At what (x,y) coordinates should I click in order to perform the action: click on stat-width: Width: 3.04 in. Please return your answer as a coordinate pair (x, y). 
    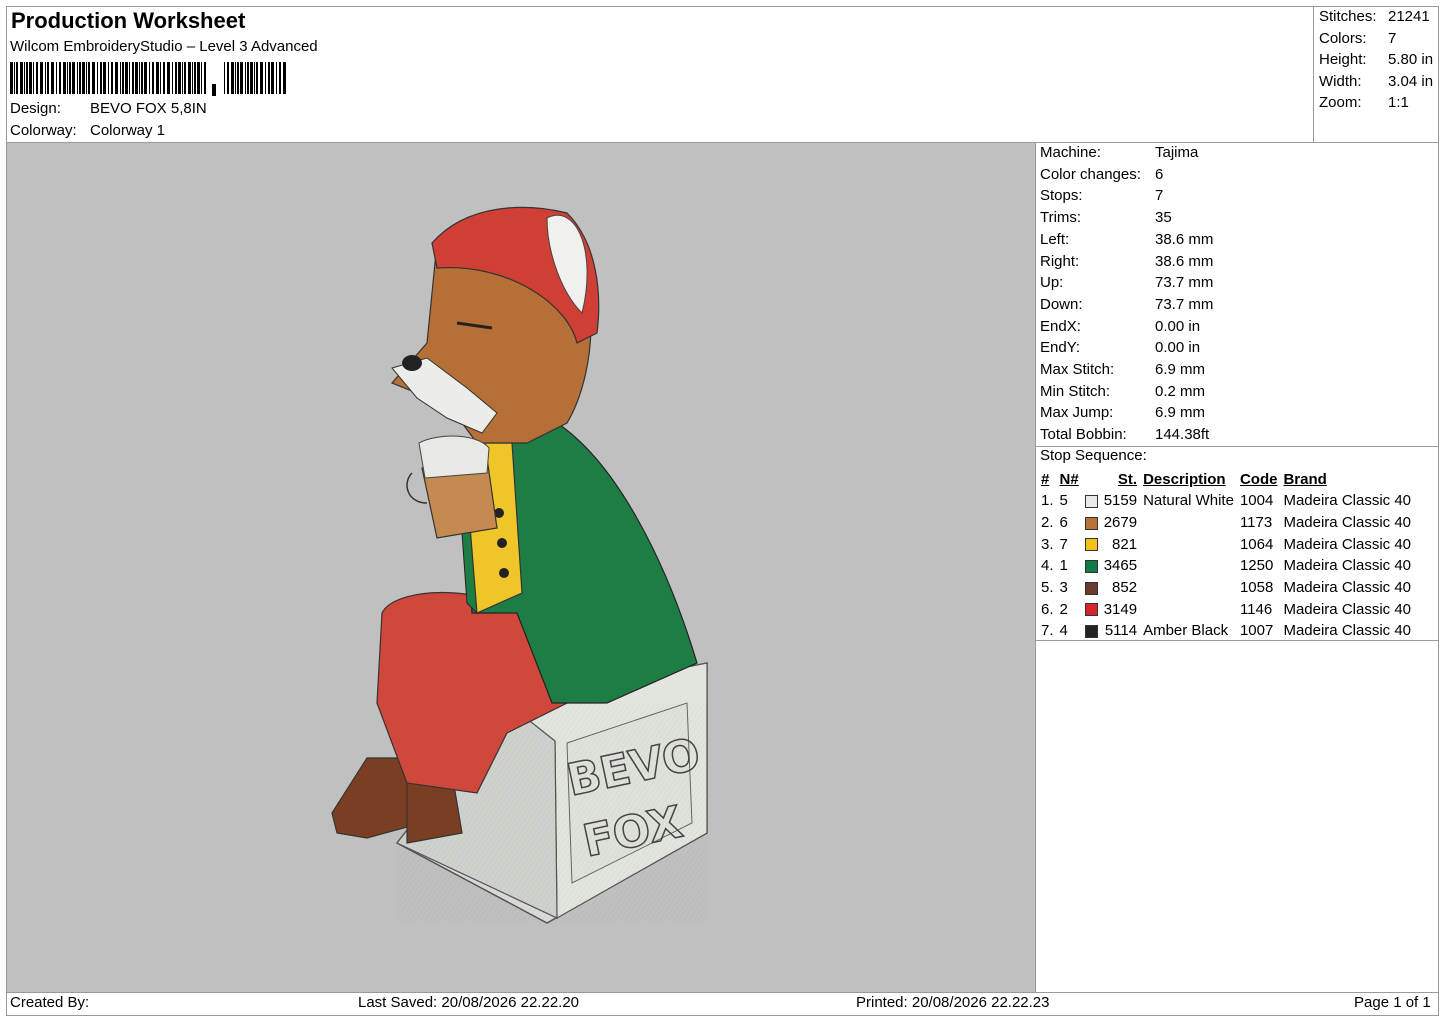
    Looking at the image, I should click on (1376, 81).